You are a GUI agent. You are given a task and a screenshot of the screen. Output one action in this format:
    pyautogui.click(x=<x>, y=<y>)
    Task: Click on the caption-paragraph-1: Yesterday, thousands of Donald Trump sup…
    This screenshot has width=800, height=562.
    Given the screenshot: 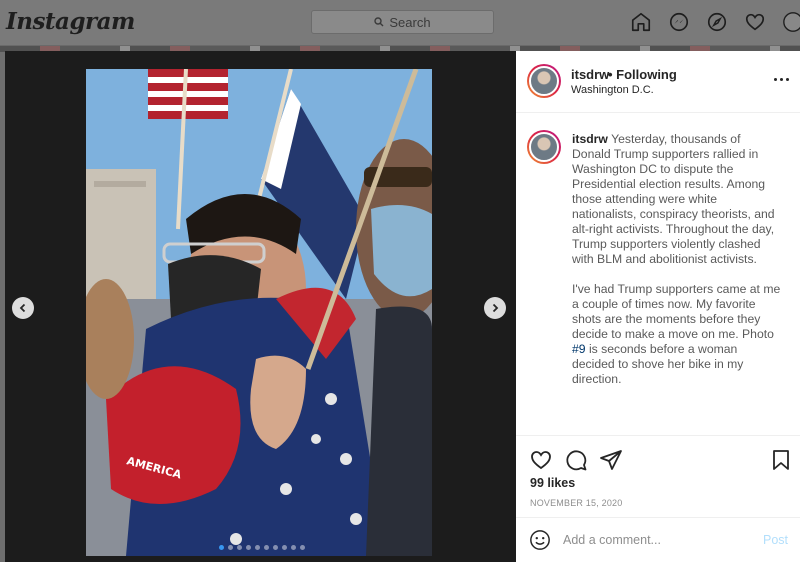 What is the action you would take?
    pyautogui.click(x=673, y=199)
    